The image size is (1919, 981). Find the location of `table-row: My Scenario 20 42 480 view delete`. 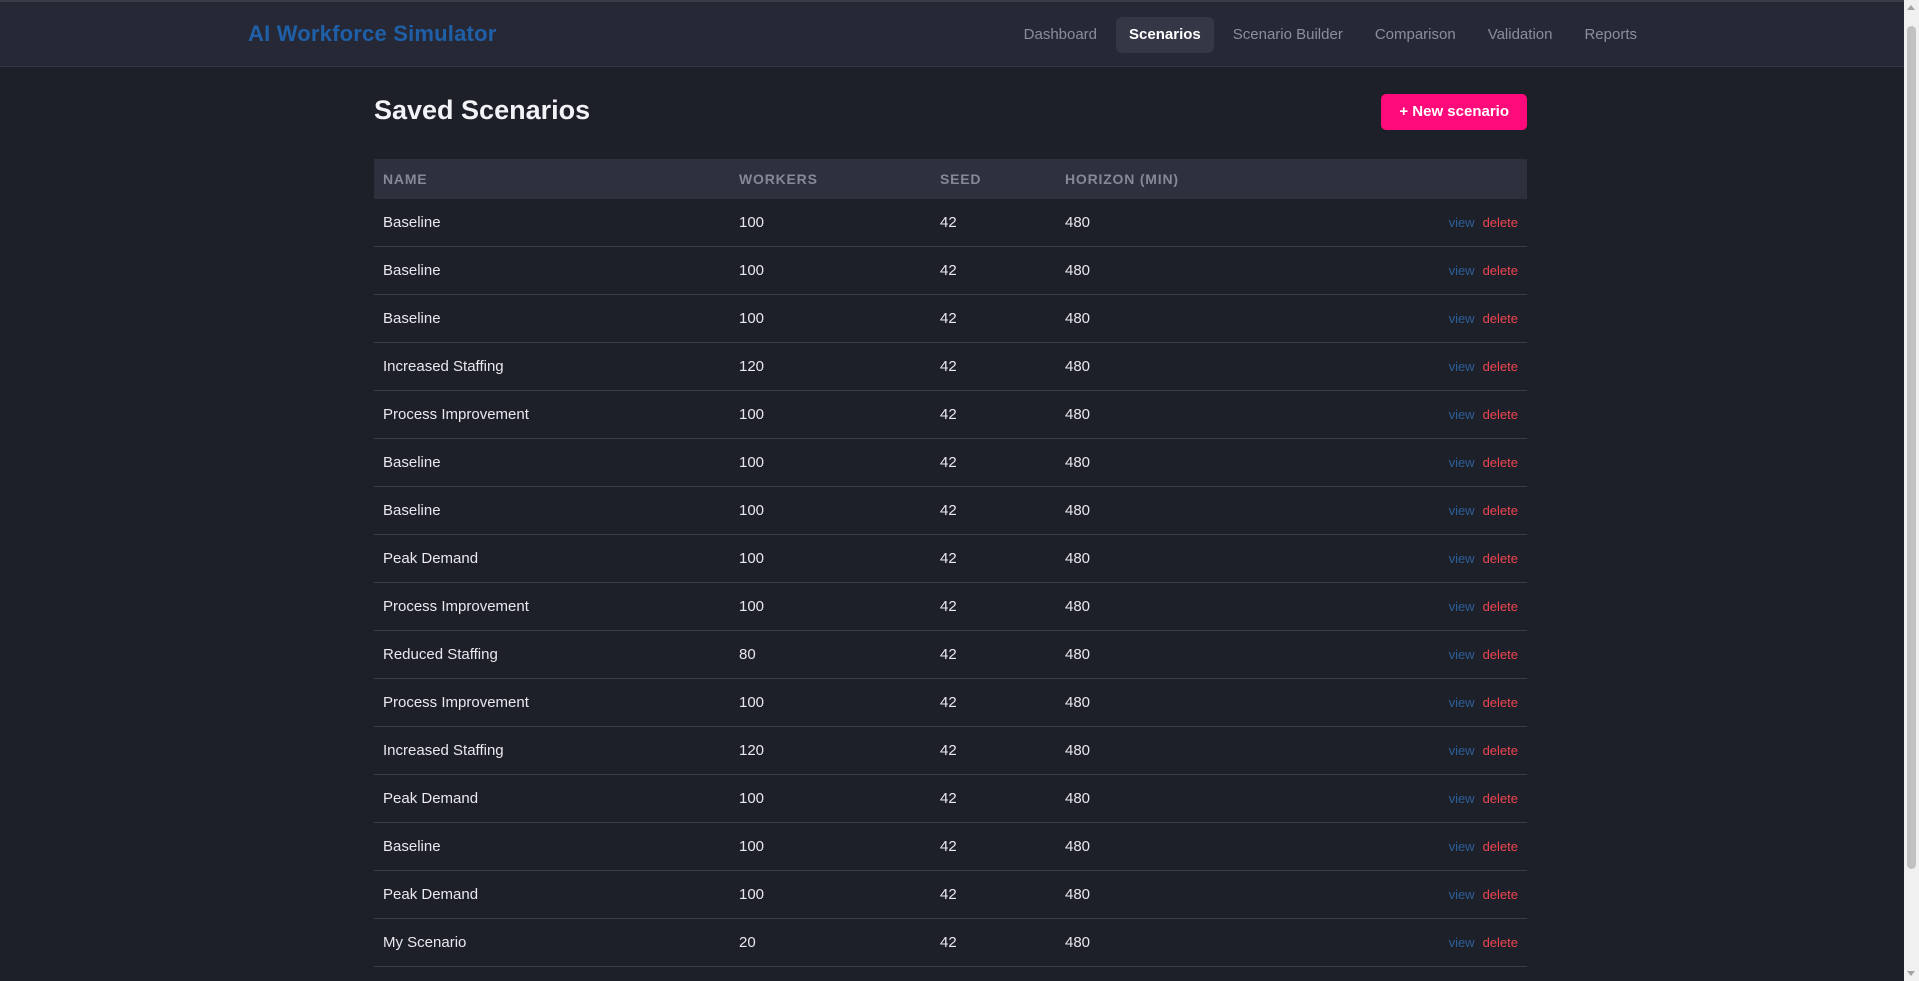

table-row: My Scenario 20 42 480 view delete is located at coordinates (950, 943).